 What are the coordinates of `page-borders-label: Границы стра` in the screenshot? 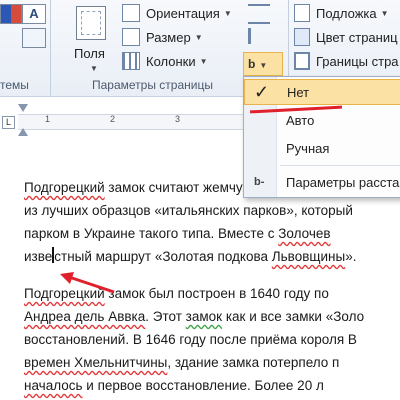 It's located at (357, 61).